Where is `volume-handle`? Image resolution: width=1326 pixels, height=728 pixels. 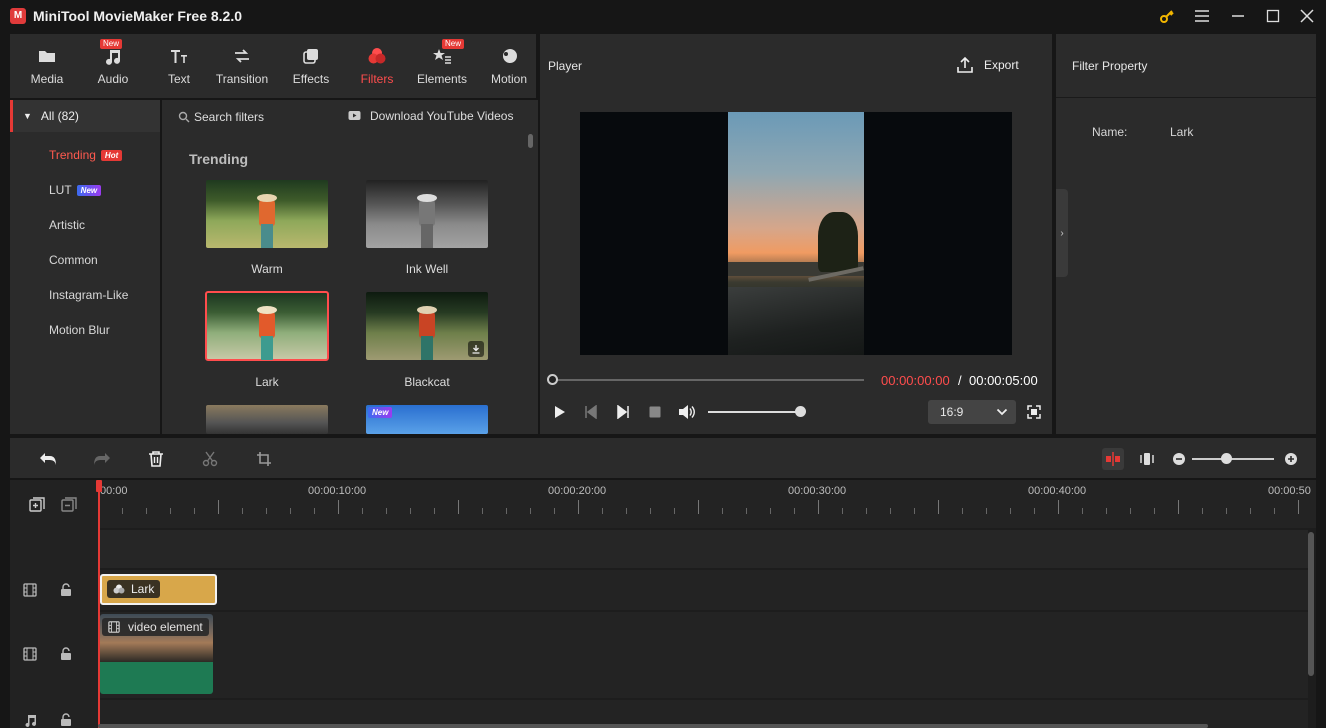 volume-handle is located at coordinates (800, 411).